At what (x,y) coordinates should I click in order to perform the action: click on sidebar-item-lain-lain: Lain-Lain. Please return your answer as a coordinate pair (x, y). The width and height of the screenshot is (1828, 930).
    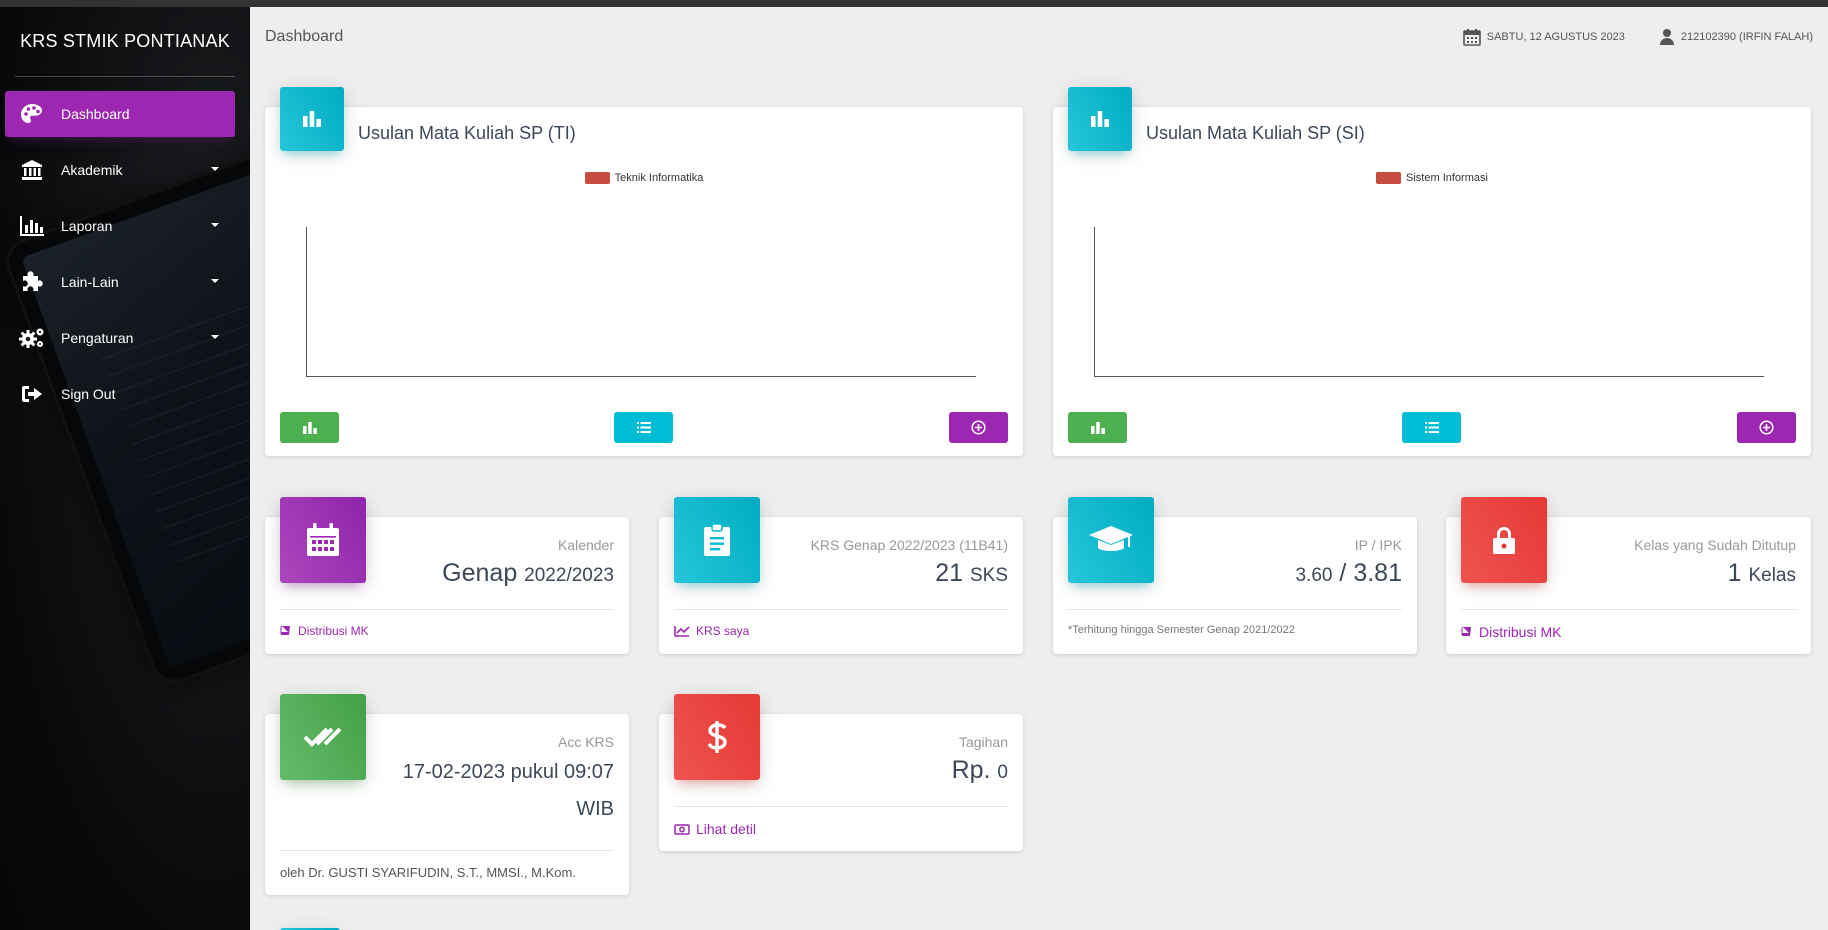
    Looking at the image, I should click on (120, 282).